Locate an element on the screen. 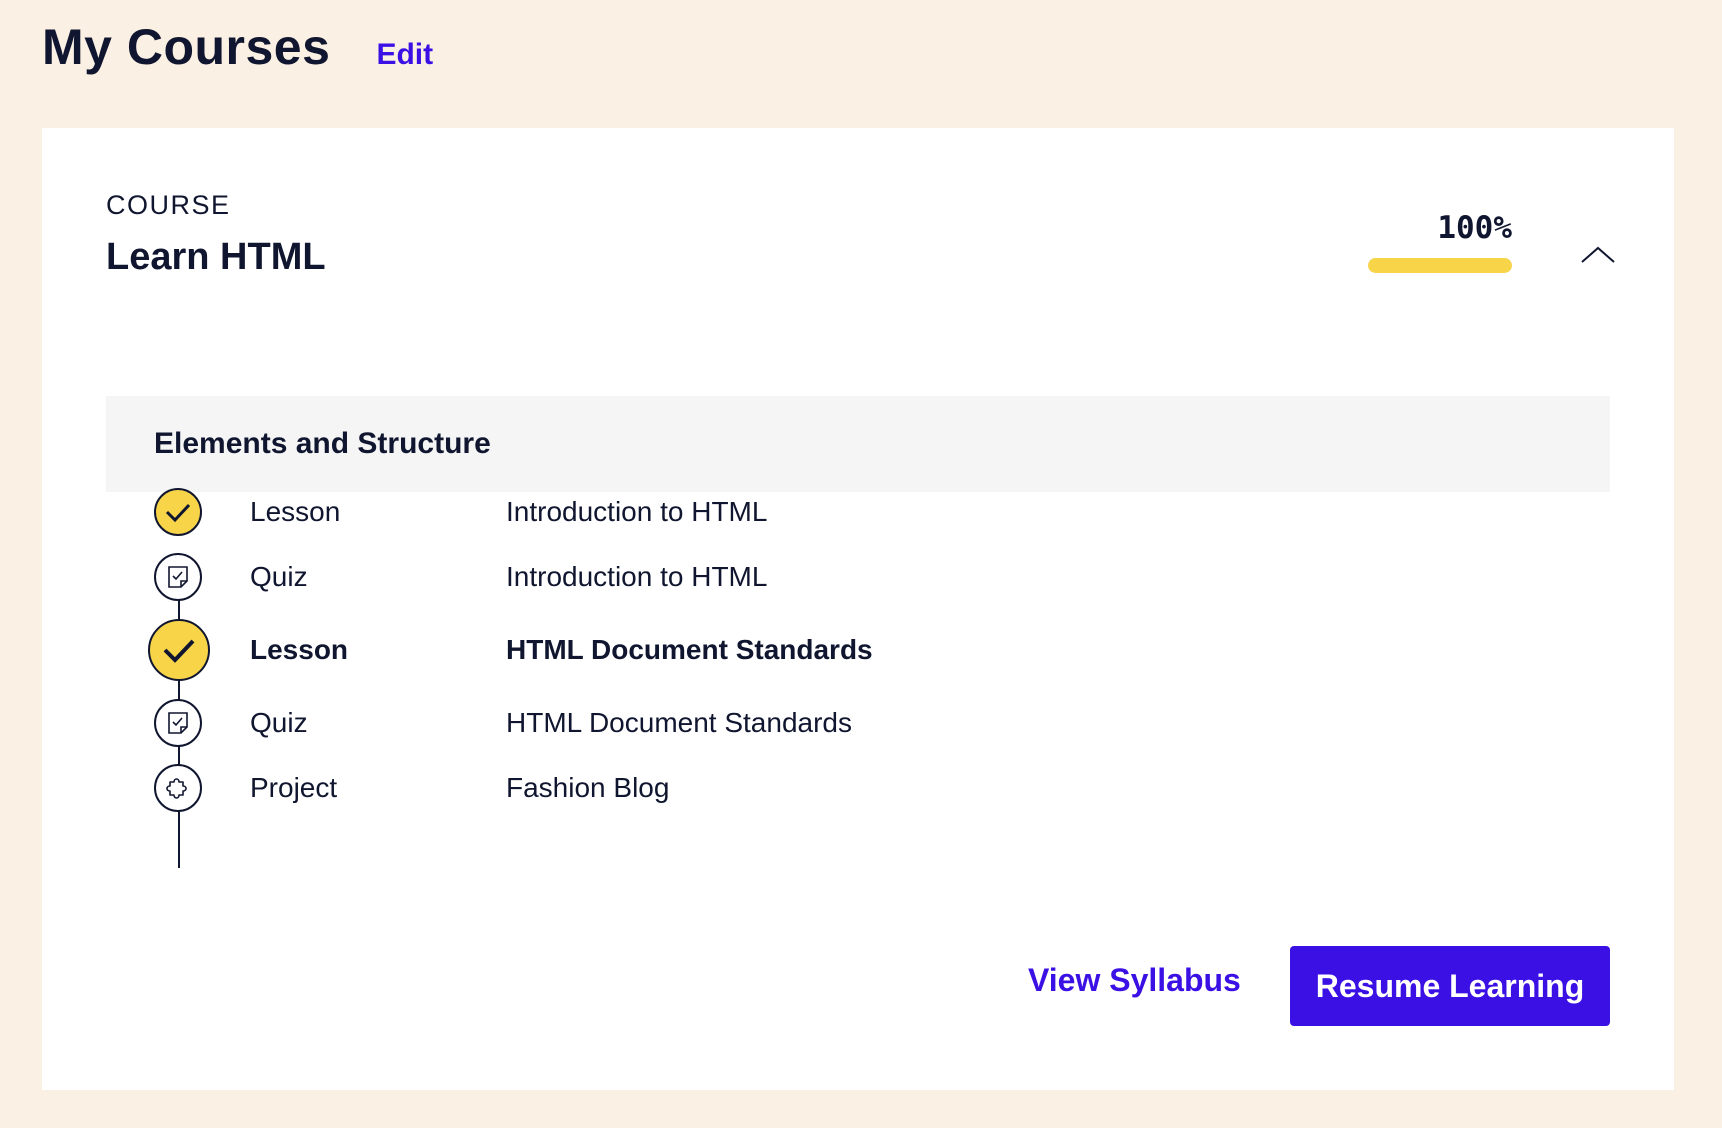 The width and height of the screenshot is (1722, 1128). item-name: Fashion Blog is located at coordinates (588, 787).